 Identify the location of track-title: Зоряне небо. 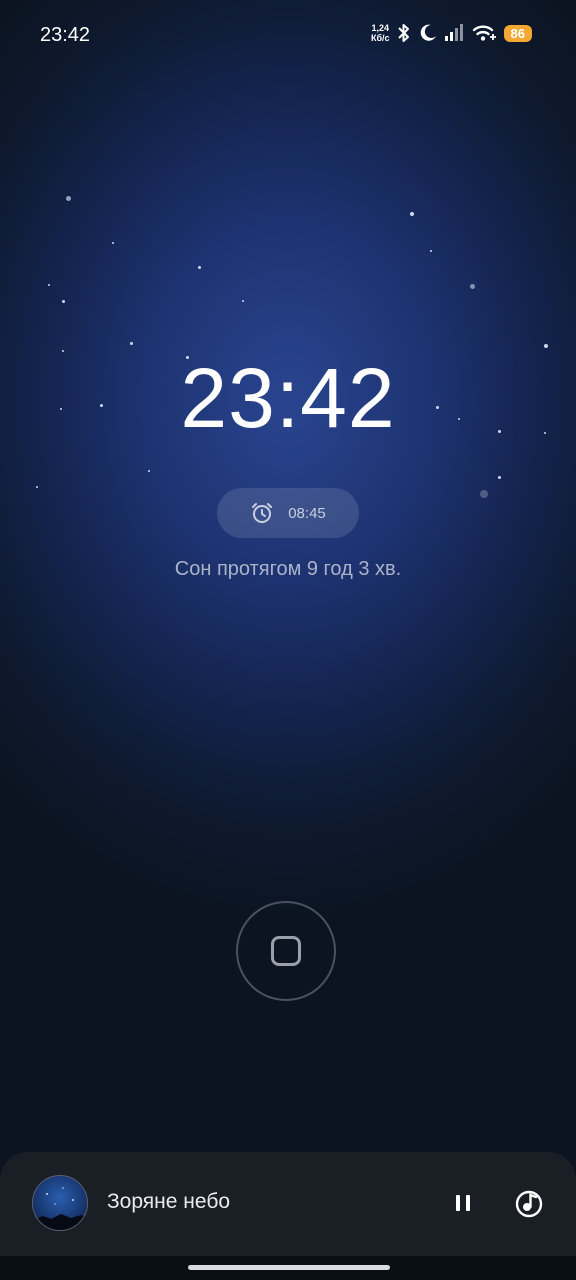
(169, 1201).